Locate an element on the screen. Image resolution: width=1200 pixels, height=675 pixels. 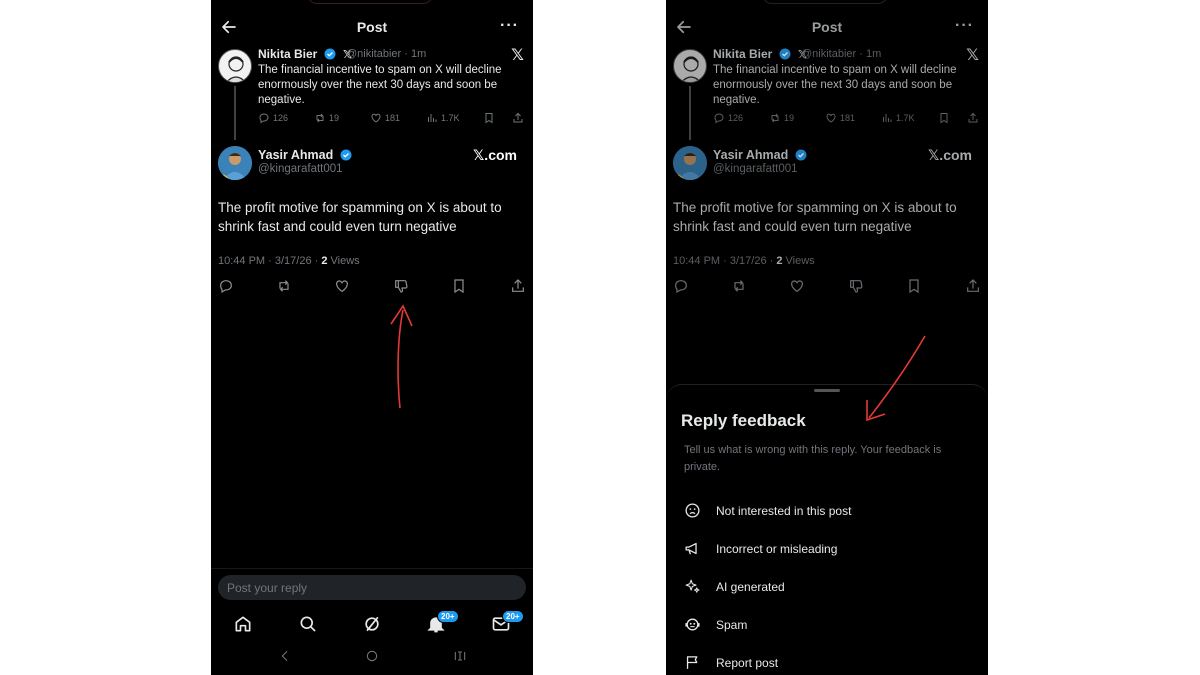
option-label: Not interested in this post is located at coordinates (784, 511).